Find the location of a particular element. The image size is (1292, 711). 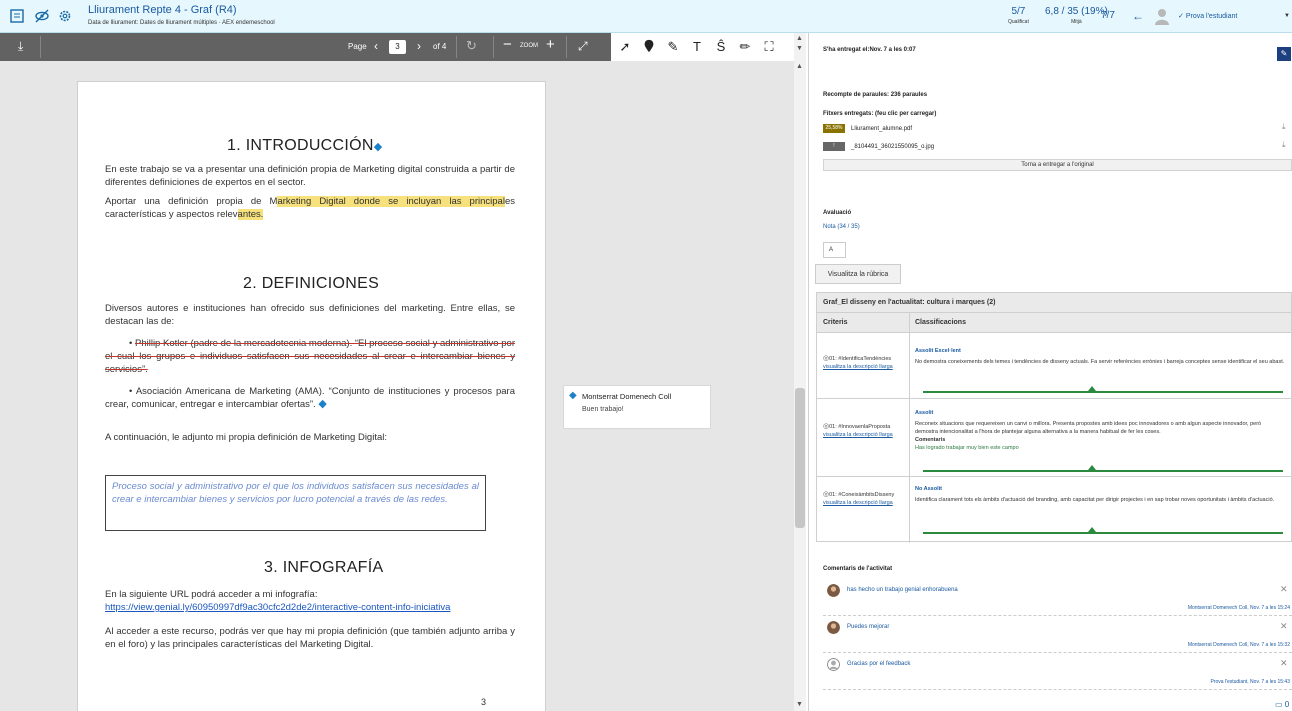

caret-down-icon: ▼ is located at coordinates (1287, 16).